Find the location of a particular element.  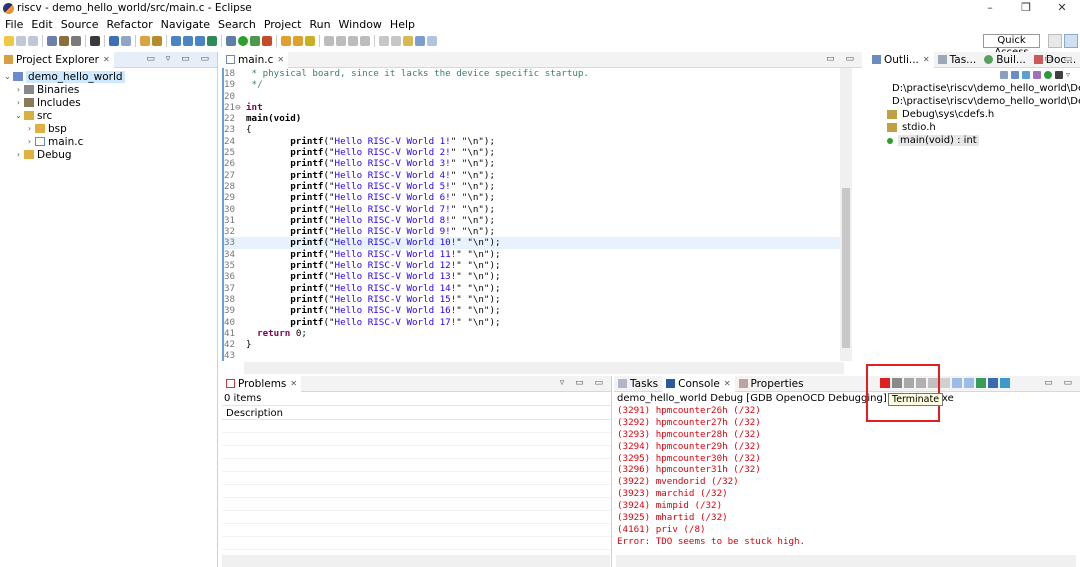

next-annotation-icon is located at coordinates (384, 41).